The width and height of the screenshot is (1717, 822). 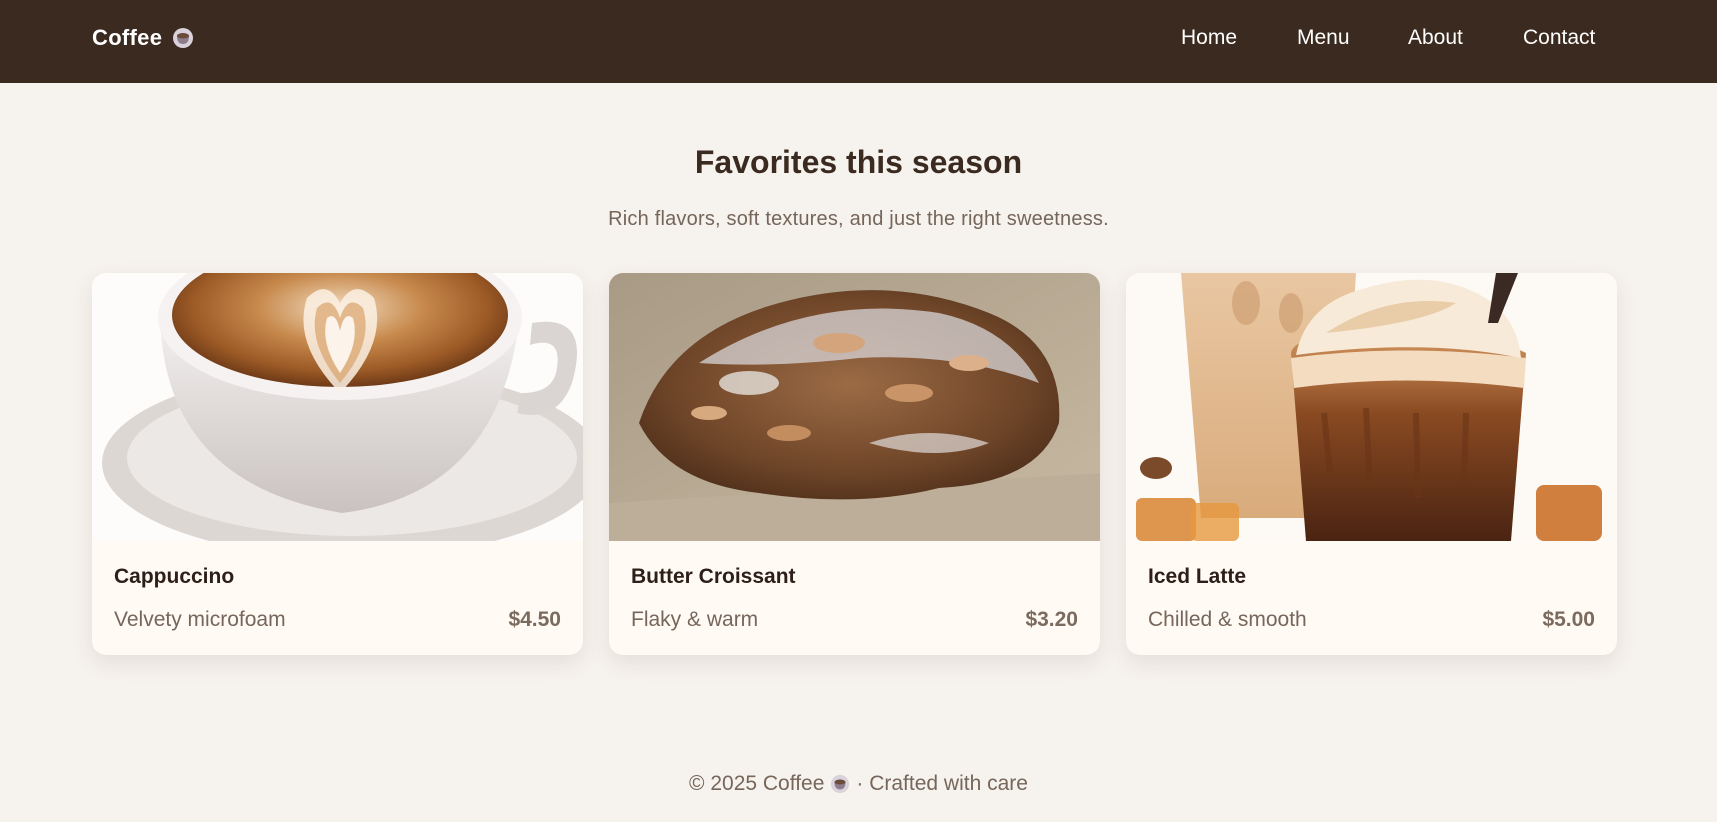 I want to click on footer: © 2025 Coffee · Crafted with care, so click(x=858, y=784).